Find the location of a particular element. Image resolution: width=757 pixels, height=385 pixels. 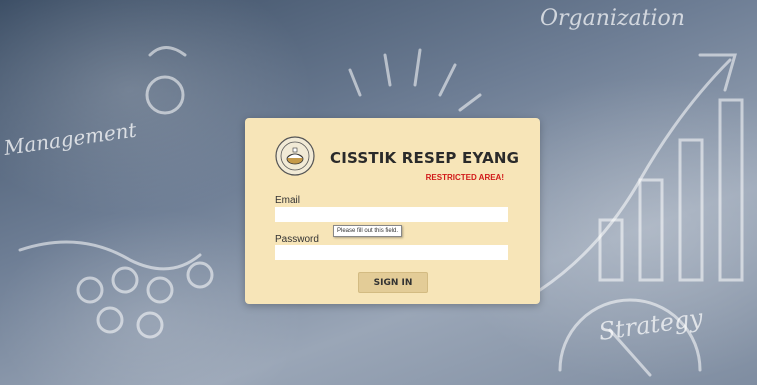

bg-word-management: Management is located at coordinates (70, 138).